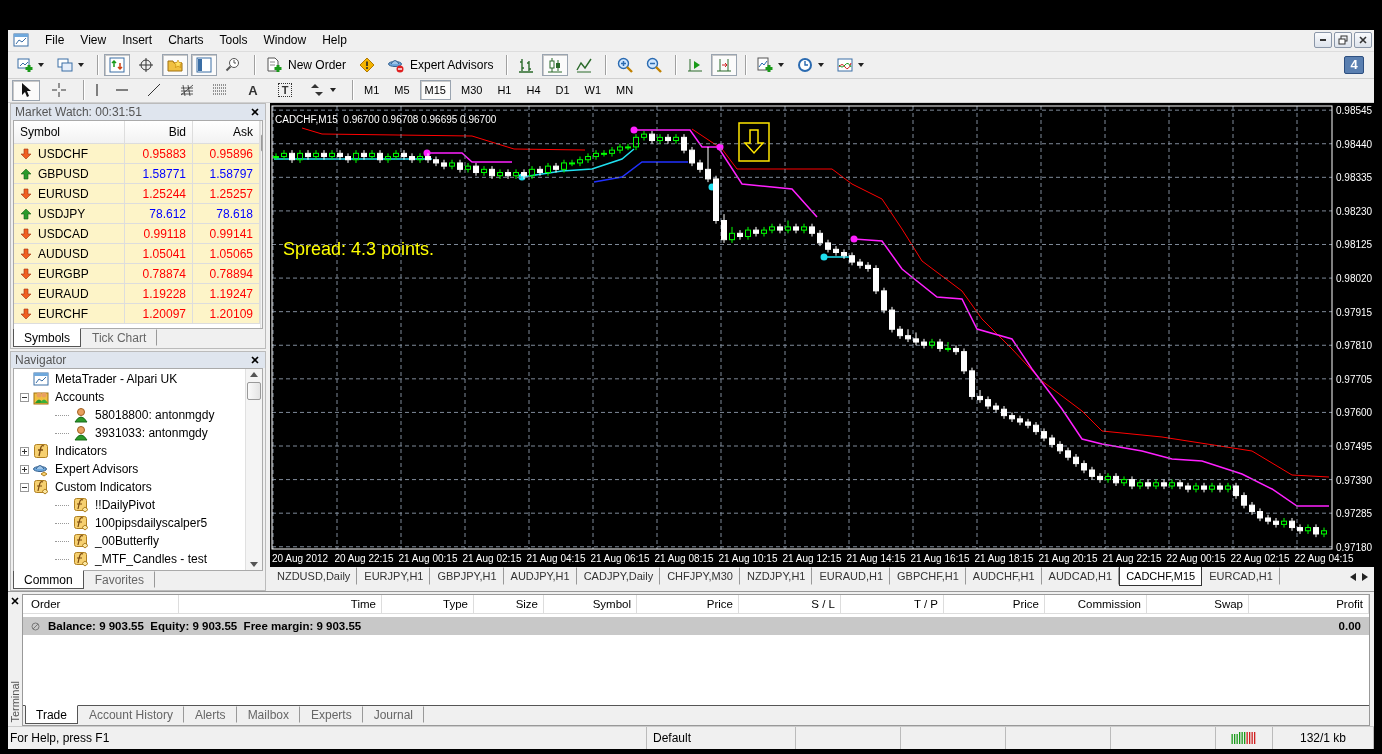 The width and height of the screenshot is (1382, 754). I want to click on menu-item: View, so click(93, 40).